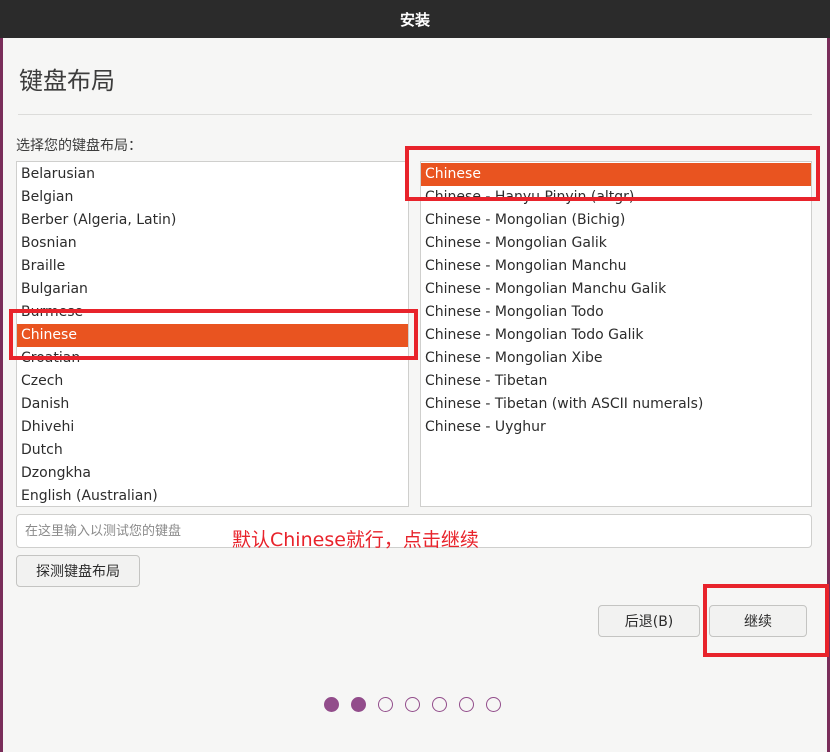 This screenshot has height=752, width=830. I want to click on layout-list-item: Berber (Algeria, Latin), so click(212, 220).